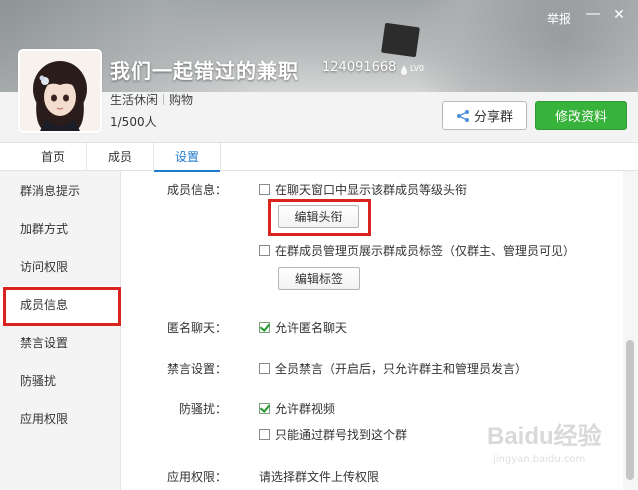  Describe the element at coordinates (400, 40) in the screenshot. I see `header-background-object` at that location.